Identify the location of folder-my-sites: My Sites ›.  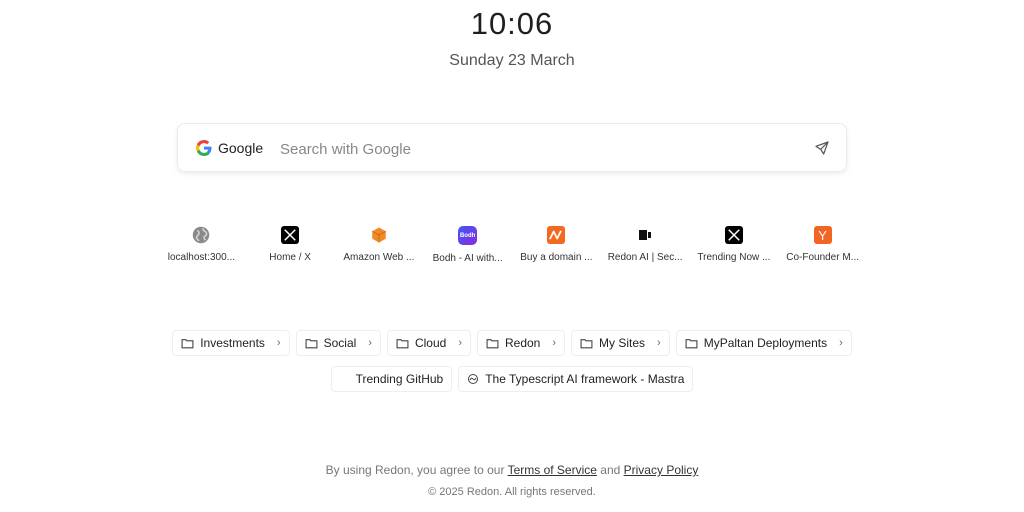
(620, 343).